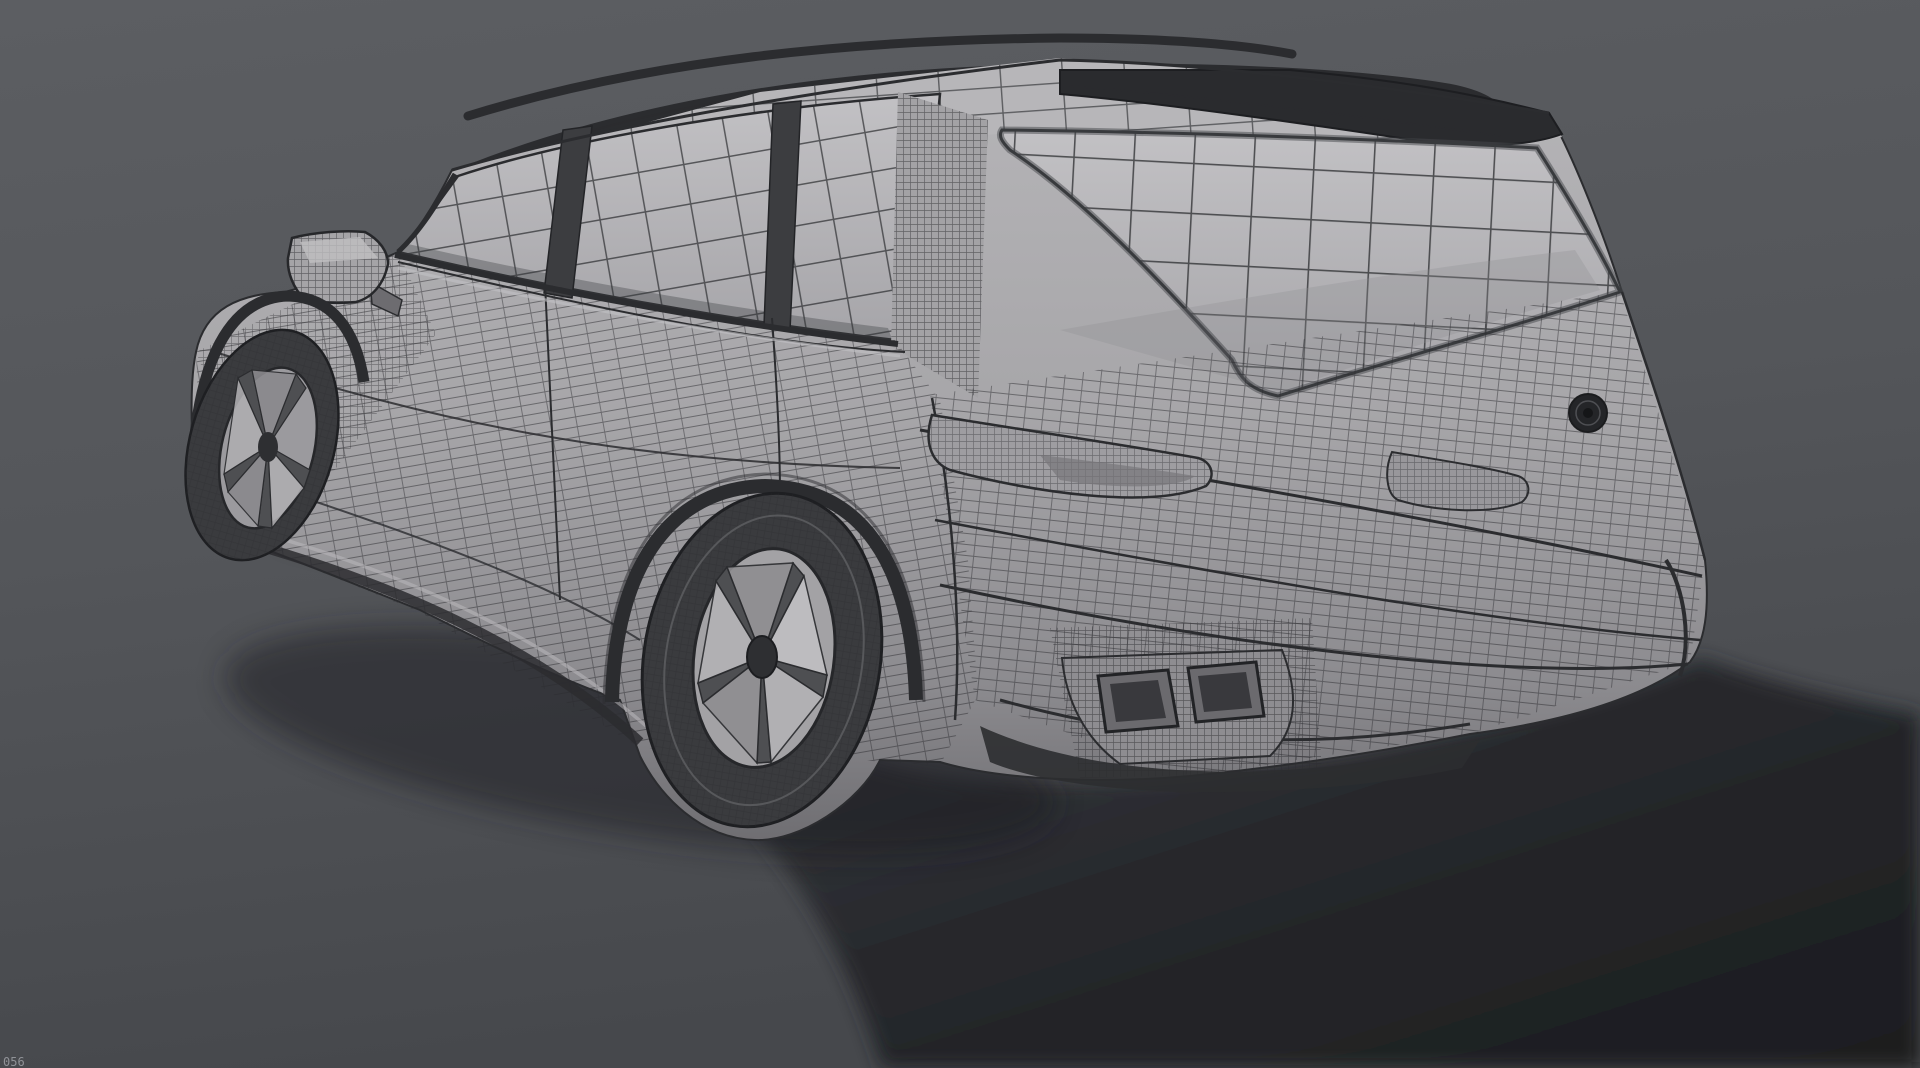 Image resolution: width=1920 pixels, height=1068 pixels. I want to click on frame-counter: 056, so click(14, 1061).